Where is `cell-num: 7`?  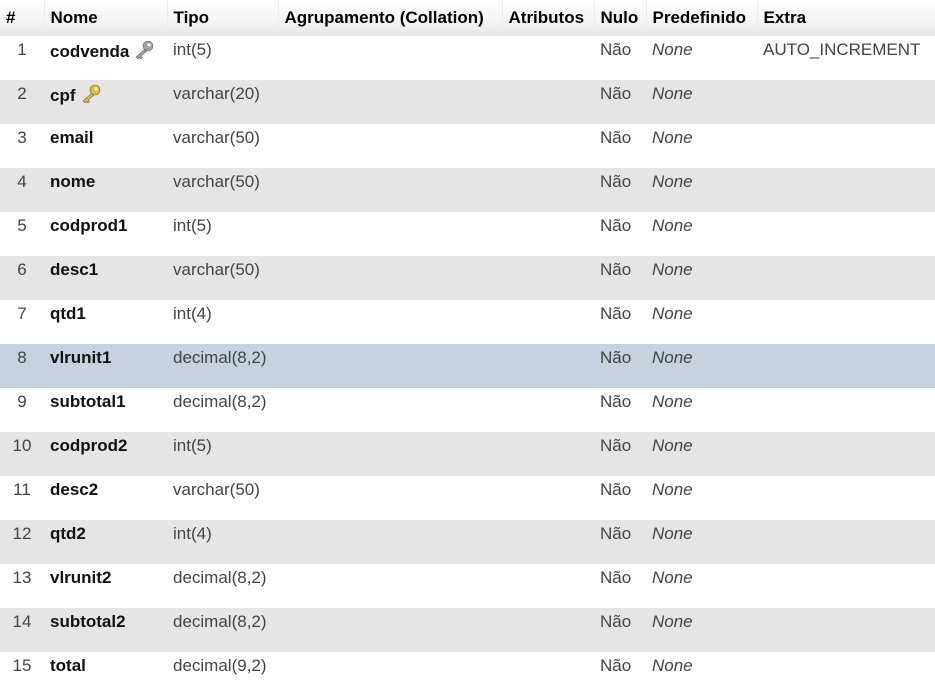 cell-num: 7 is located at coordinates (22, 322).